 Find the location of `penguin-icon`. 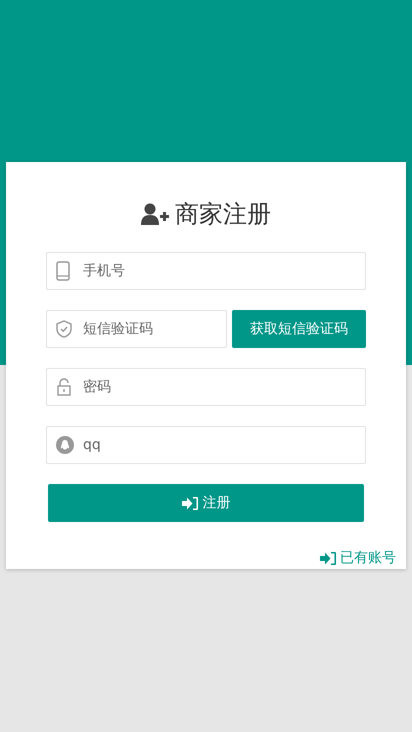

penguin-icon is located at coordinates (65, 445).